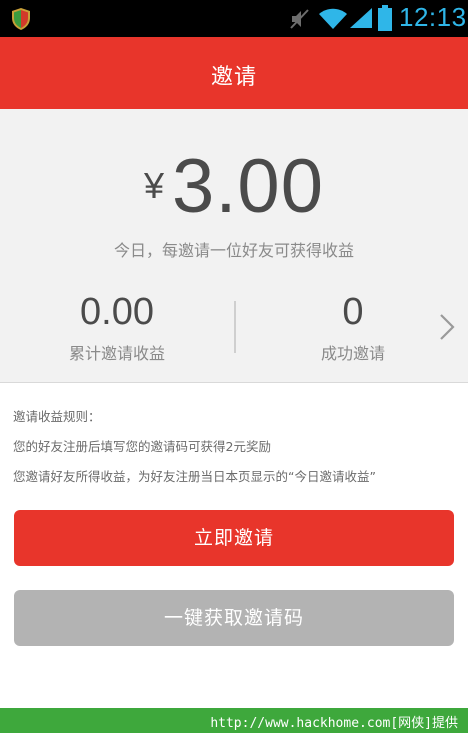 The height and width of the screenshot is (733, 468). I want to click on title-bar: 邀请, so click(234, 73).